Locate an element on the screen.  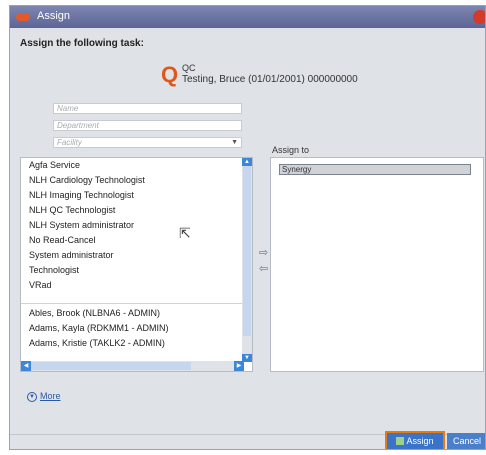
list-item: NLH Imaging Technologist is located at coordinates (132, 195).